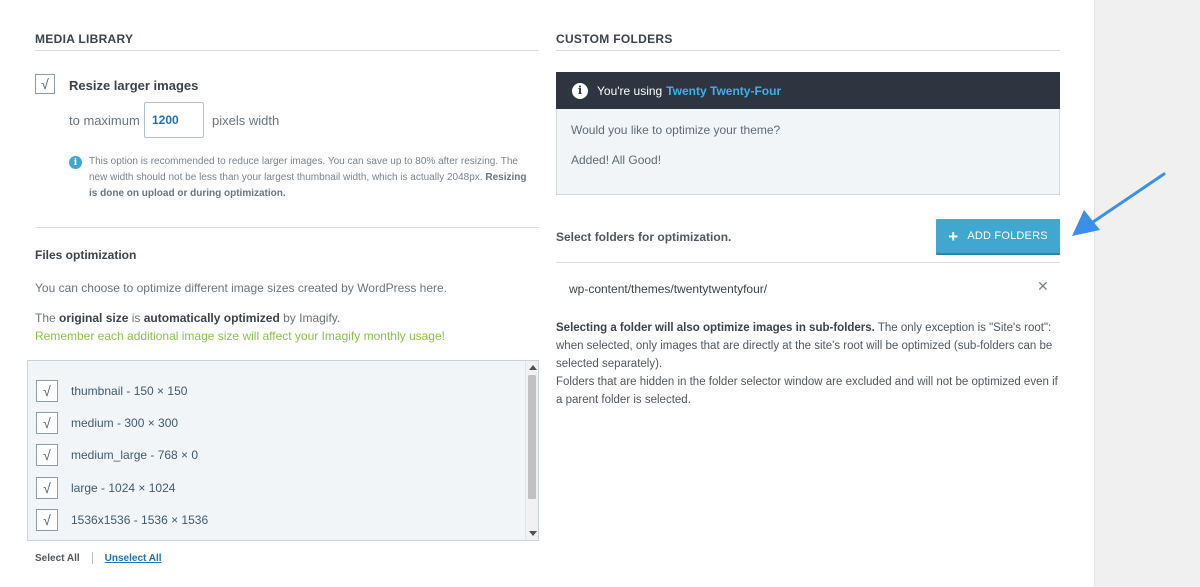  What do you see at coordinates (533, 367) in the screenshot?
I see `scroll-up-icon` at bounding box center [533, 367].